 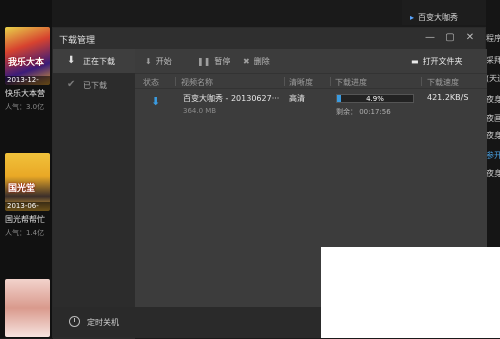 I want to click on open-folder-button: ▬ 打开文件夹, so click(x=437, y=61).